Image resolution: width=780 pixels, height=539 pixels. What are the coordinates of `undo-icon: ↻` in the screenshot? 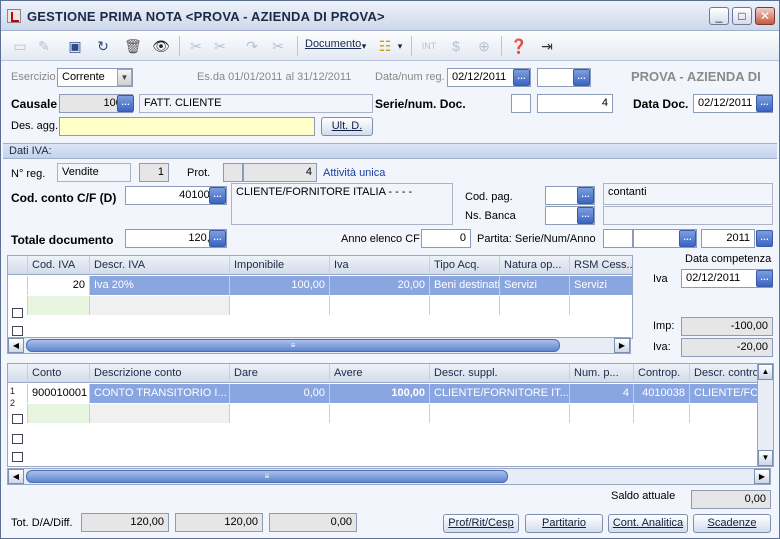 It's located at (103, 46).